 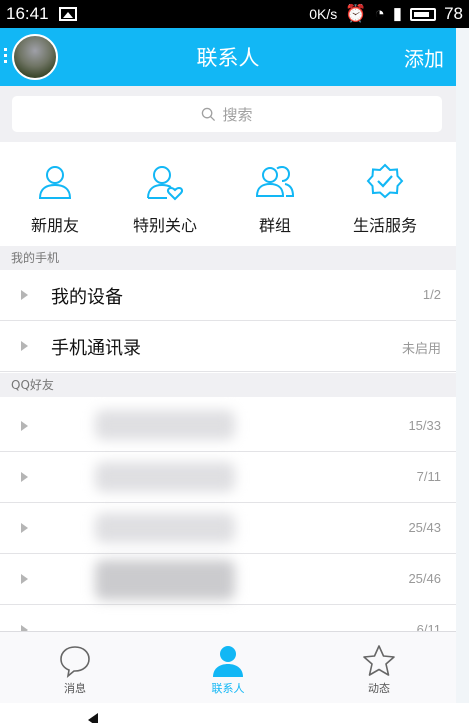 I want to click on quick-special-care: 特别关心, so click(x=165, y=194).